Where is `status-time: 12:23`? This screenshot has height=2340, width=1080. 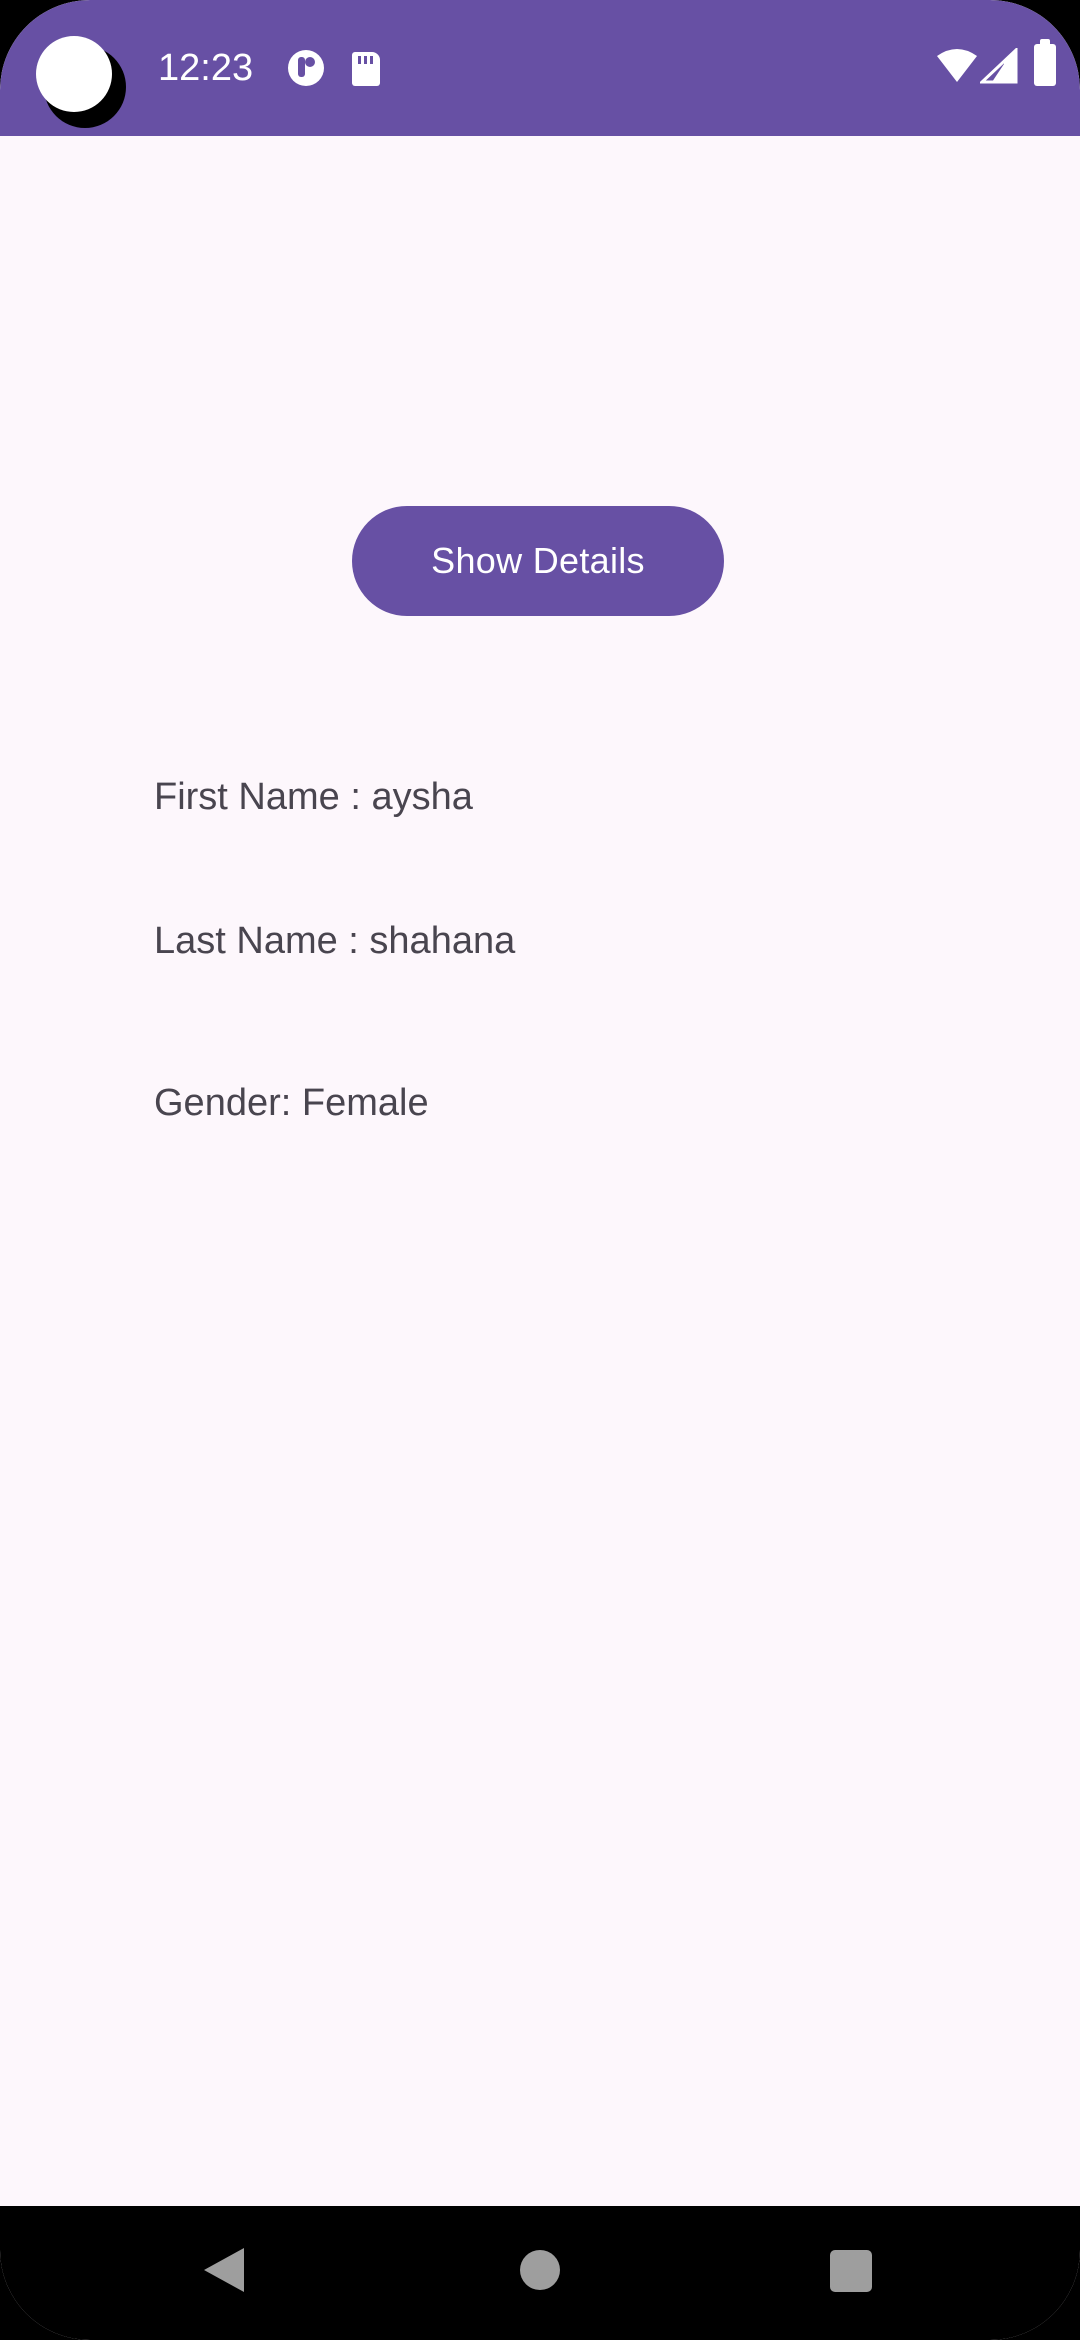 status-time: 12:23 is located at coordinates (206, 68).